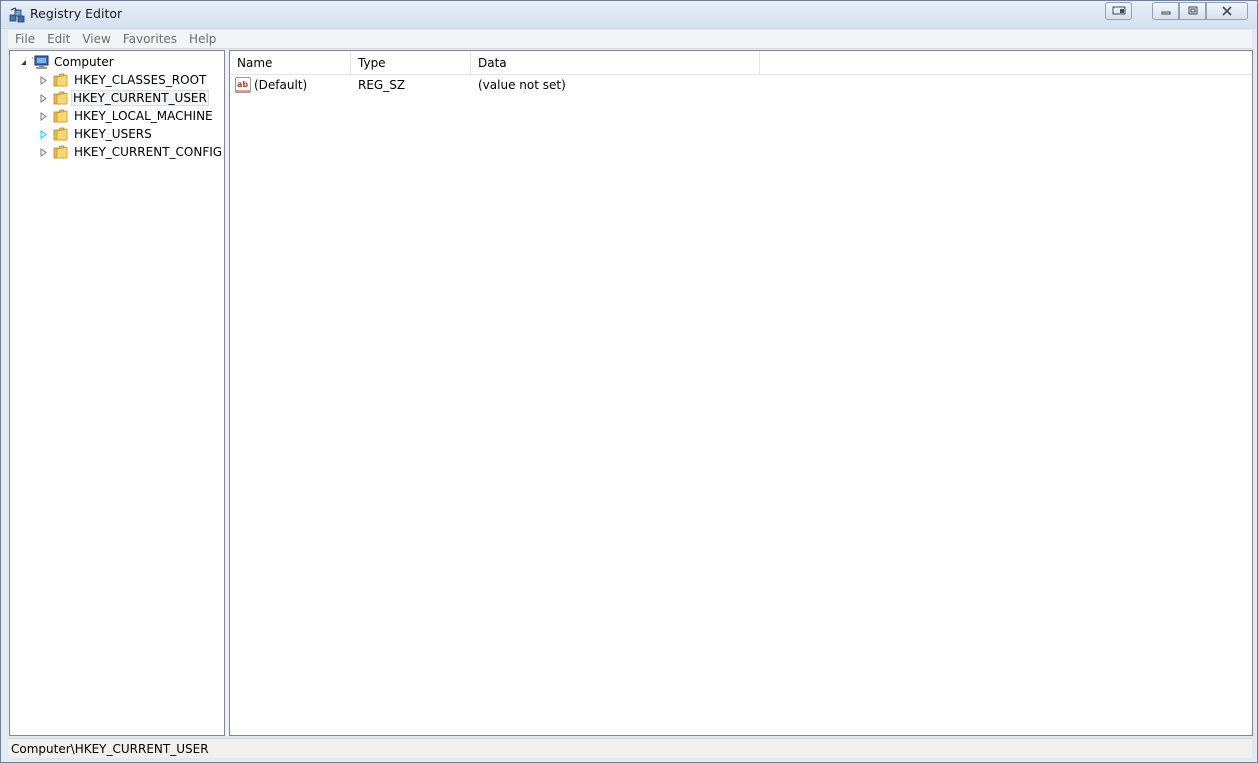 This screenshot has height=763, width=1258. Describe the element at coordinates (58, 39) in the screenshot. I see `menu-edit: Edit` at that location.